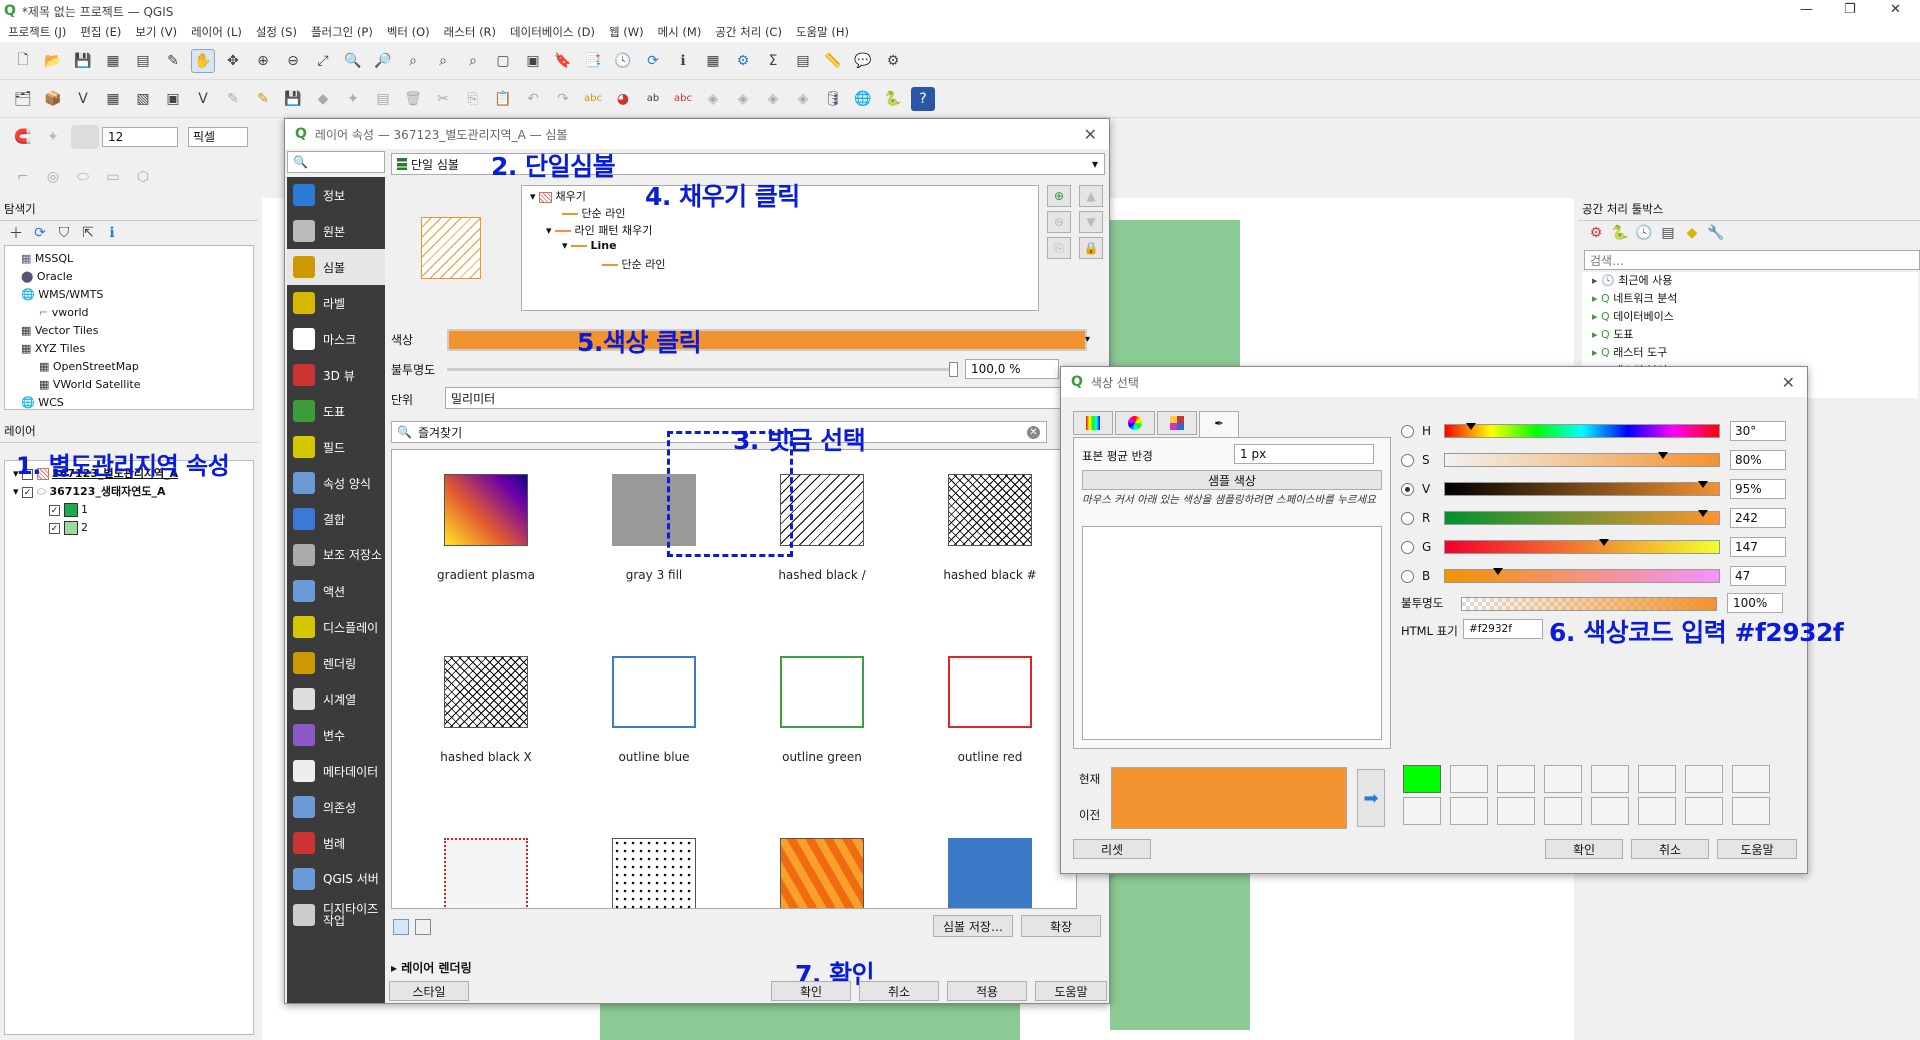  What do you see at coordinates (323, 99) in the screenshot?
I see `add-feature-icon: ◆` at bounding box center [323, 99].